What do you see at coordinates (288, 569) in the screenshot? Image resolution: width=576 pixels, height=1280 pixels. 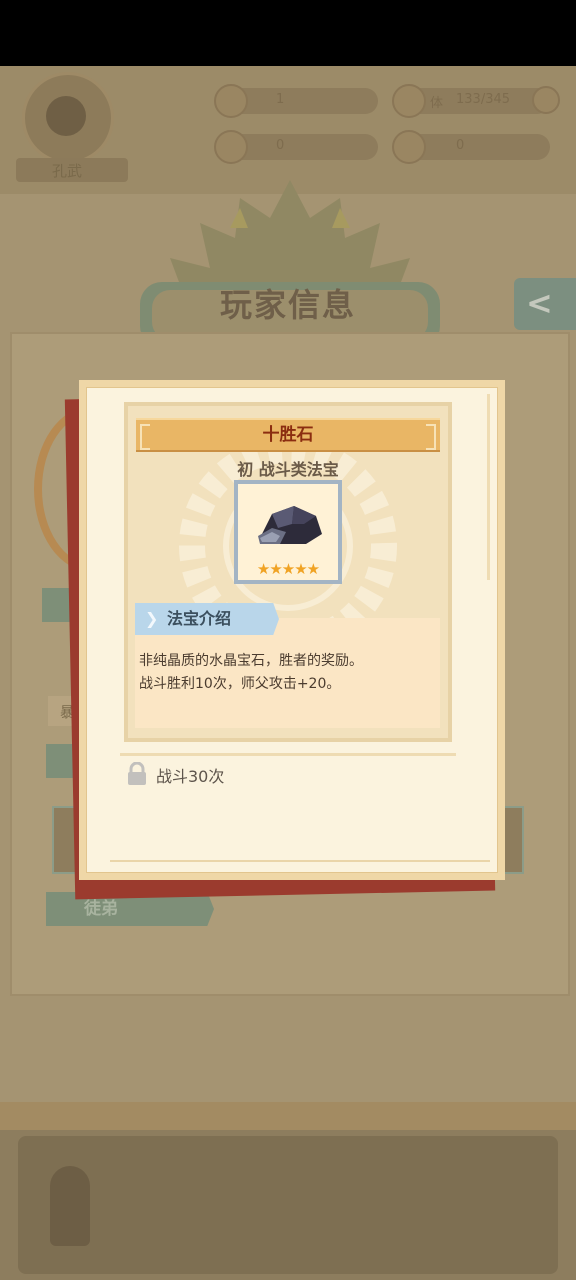 I see `star-rating: ★★★★★` at bounding box center [288, 569].